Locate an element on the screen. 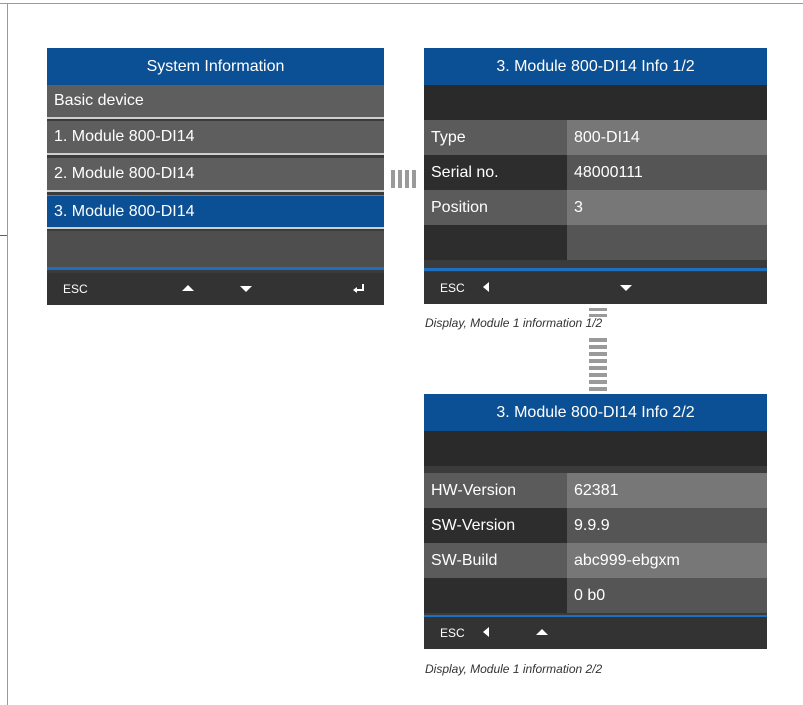  info-key: HW-Version is located at coordinates (495, 490).